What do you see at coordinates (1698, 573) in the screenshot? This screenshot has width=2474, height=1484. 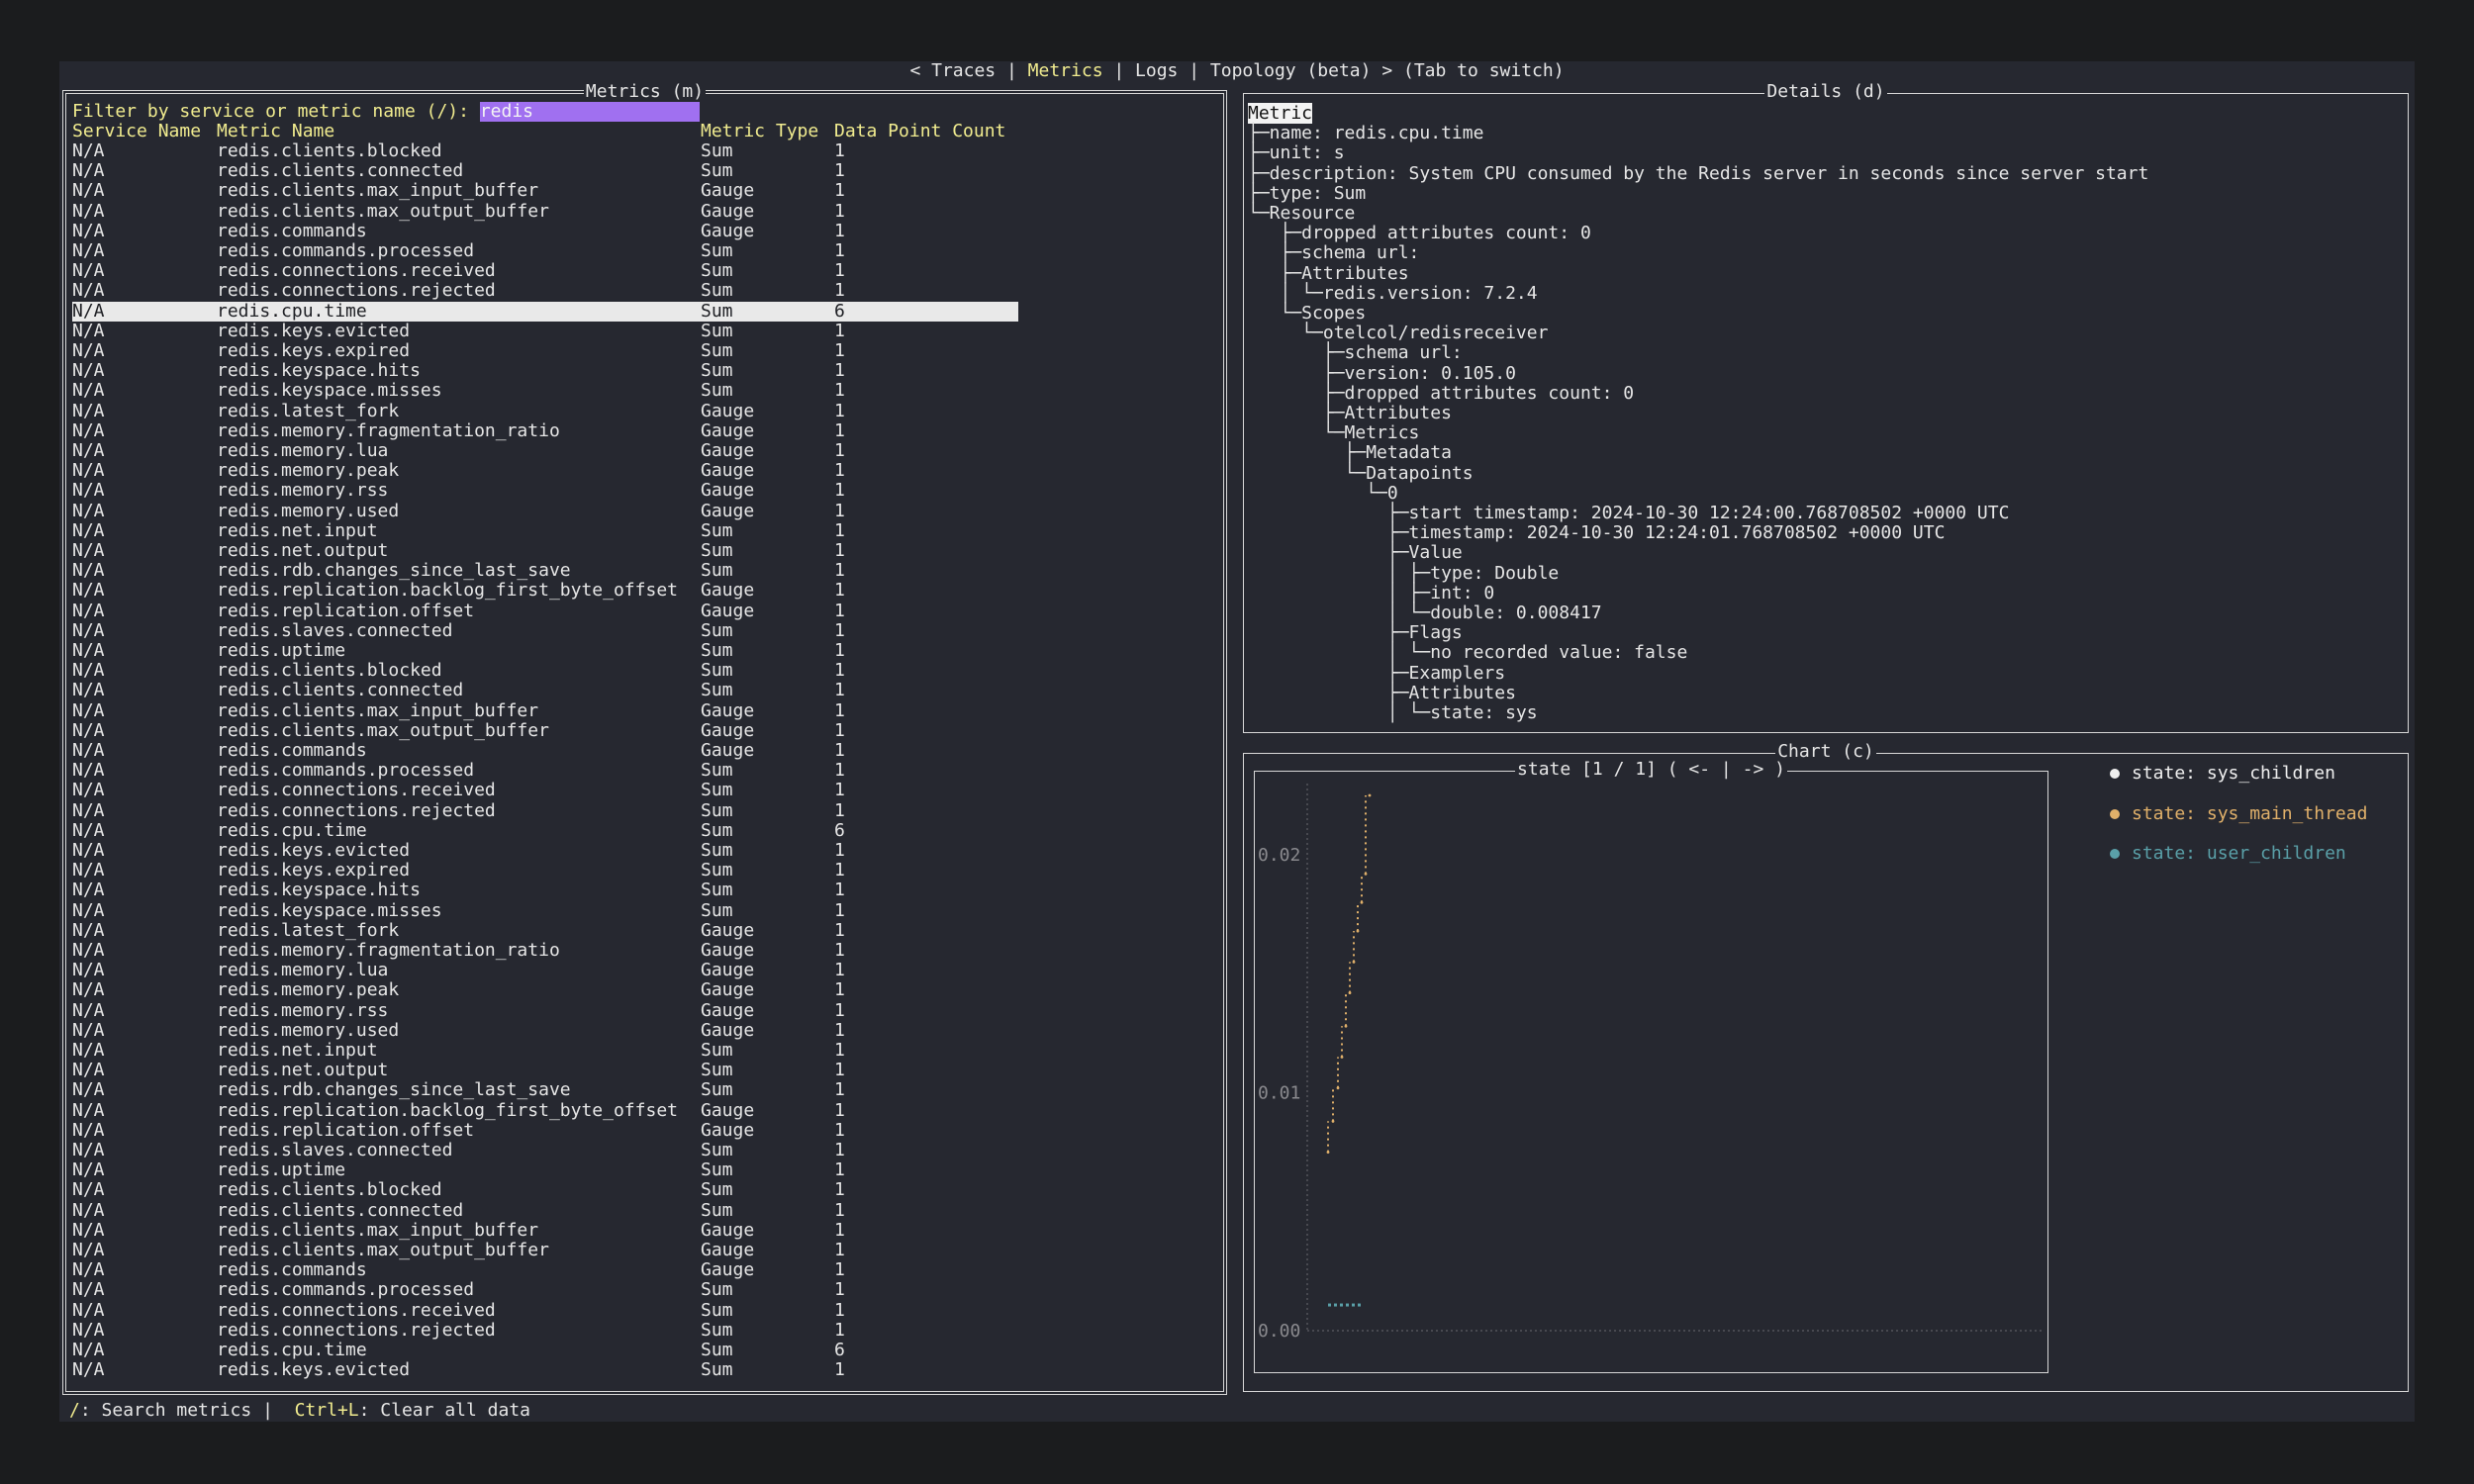 I see `tree-node: │ ├─type: Double` at bounding box center [1698, 573].